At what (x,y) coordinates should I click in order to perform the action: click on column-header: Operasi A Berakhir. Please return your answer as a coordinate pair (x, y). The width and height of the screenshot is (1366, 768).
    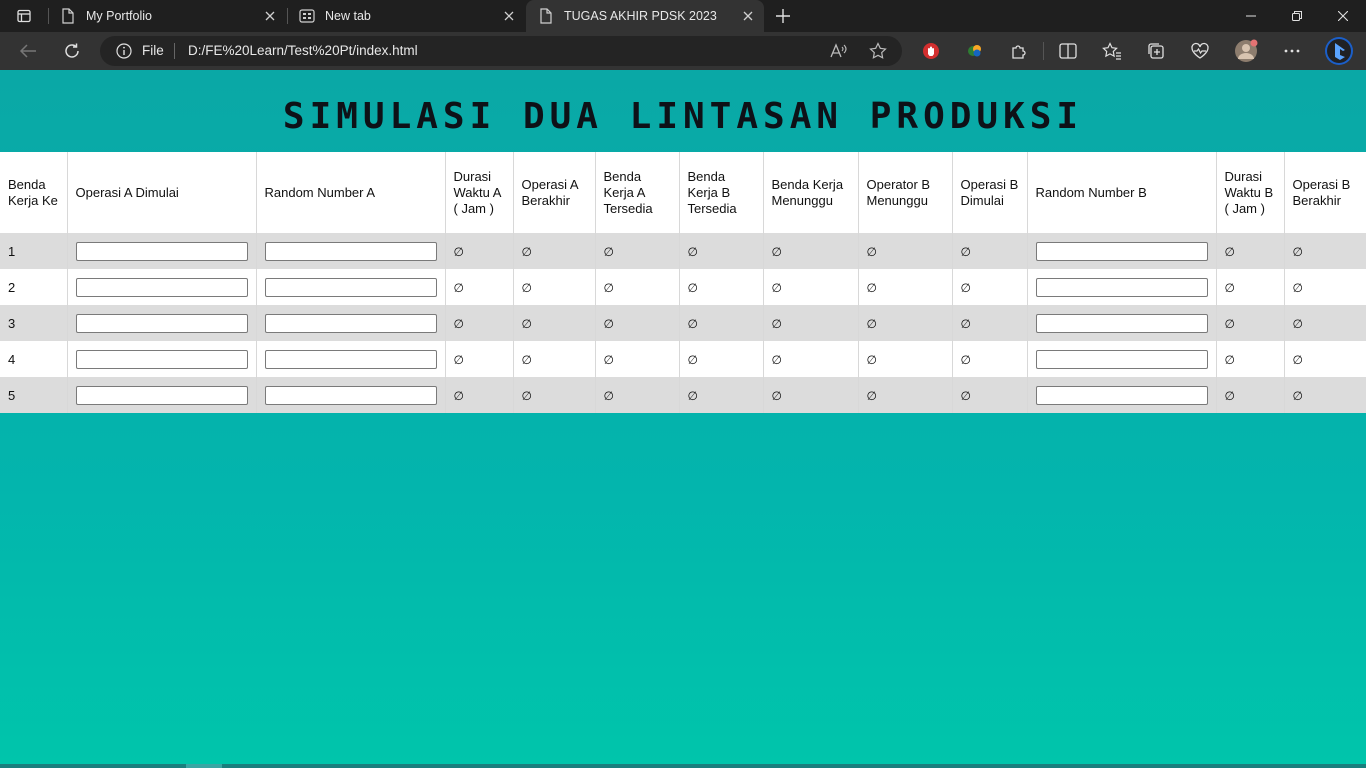
    Looking at the image, I should click on (554, 192).